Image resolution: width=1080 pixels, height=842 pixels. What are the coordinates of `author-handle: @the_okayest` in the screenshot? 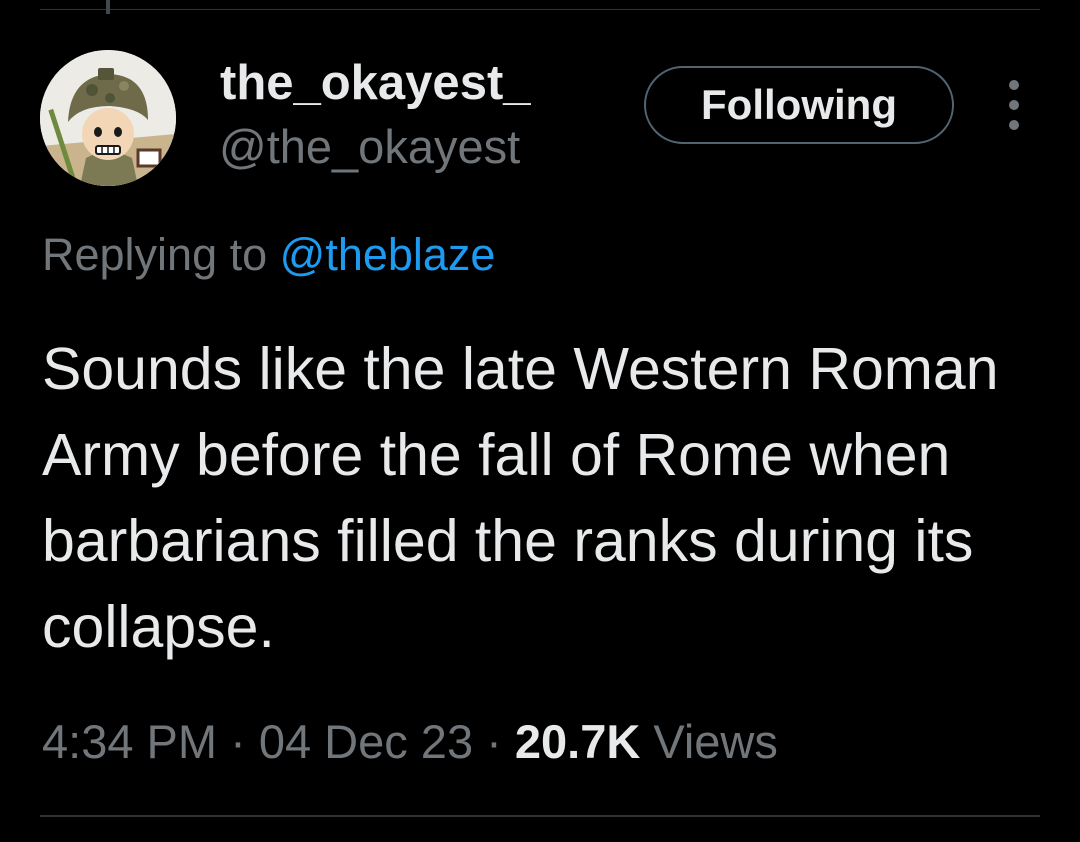 It's located at (369, 147).